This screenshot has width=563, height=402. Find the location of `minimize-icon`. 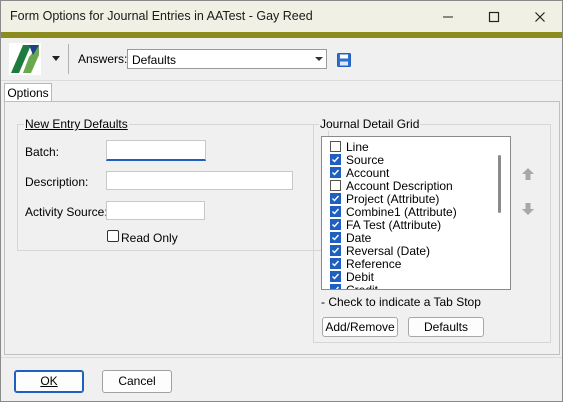

minimize-icon is located at coordinates (448, 16).